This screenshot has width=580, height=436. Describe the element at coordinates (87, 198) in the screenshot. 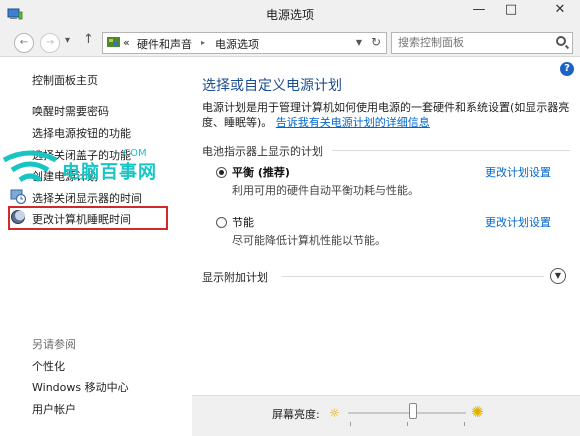

I see `sidebar-item-display-off-time: 选择关闭显示器的时间` at that location.